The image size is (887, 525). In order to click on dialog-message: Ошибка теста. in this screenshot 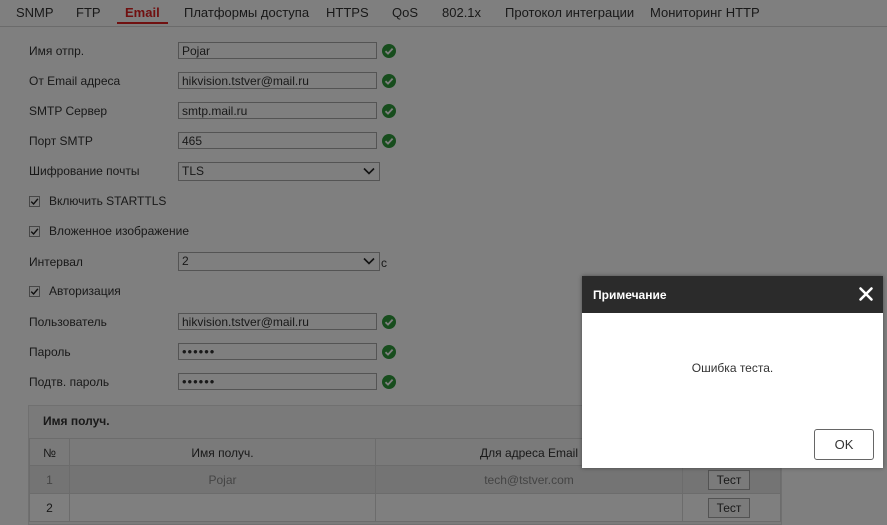, I will do `click(732, 368)`.